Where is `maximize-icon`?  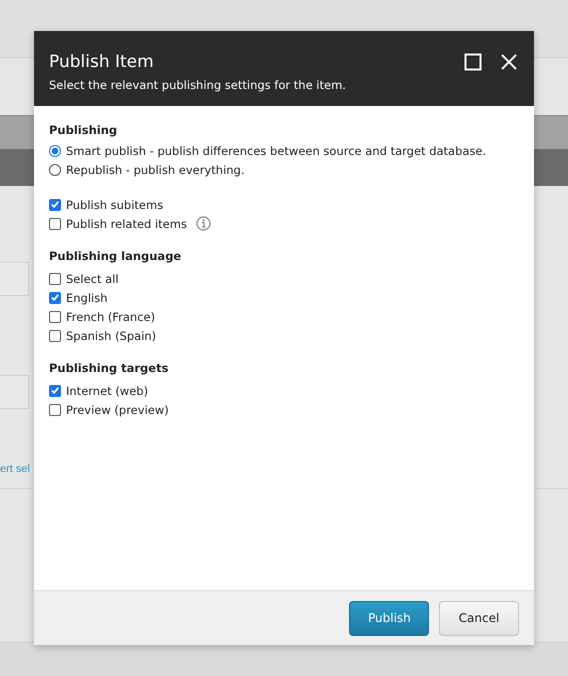 maximize-icon is located at coordinates (473, 62).